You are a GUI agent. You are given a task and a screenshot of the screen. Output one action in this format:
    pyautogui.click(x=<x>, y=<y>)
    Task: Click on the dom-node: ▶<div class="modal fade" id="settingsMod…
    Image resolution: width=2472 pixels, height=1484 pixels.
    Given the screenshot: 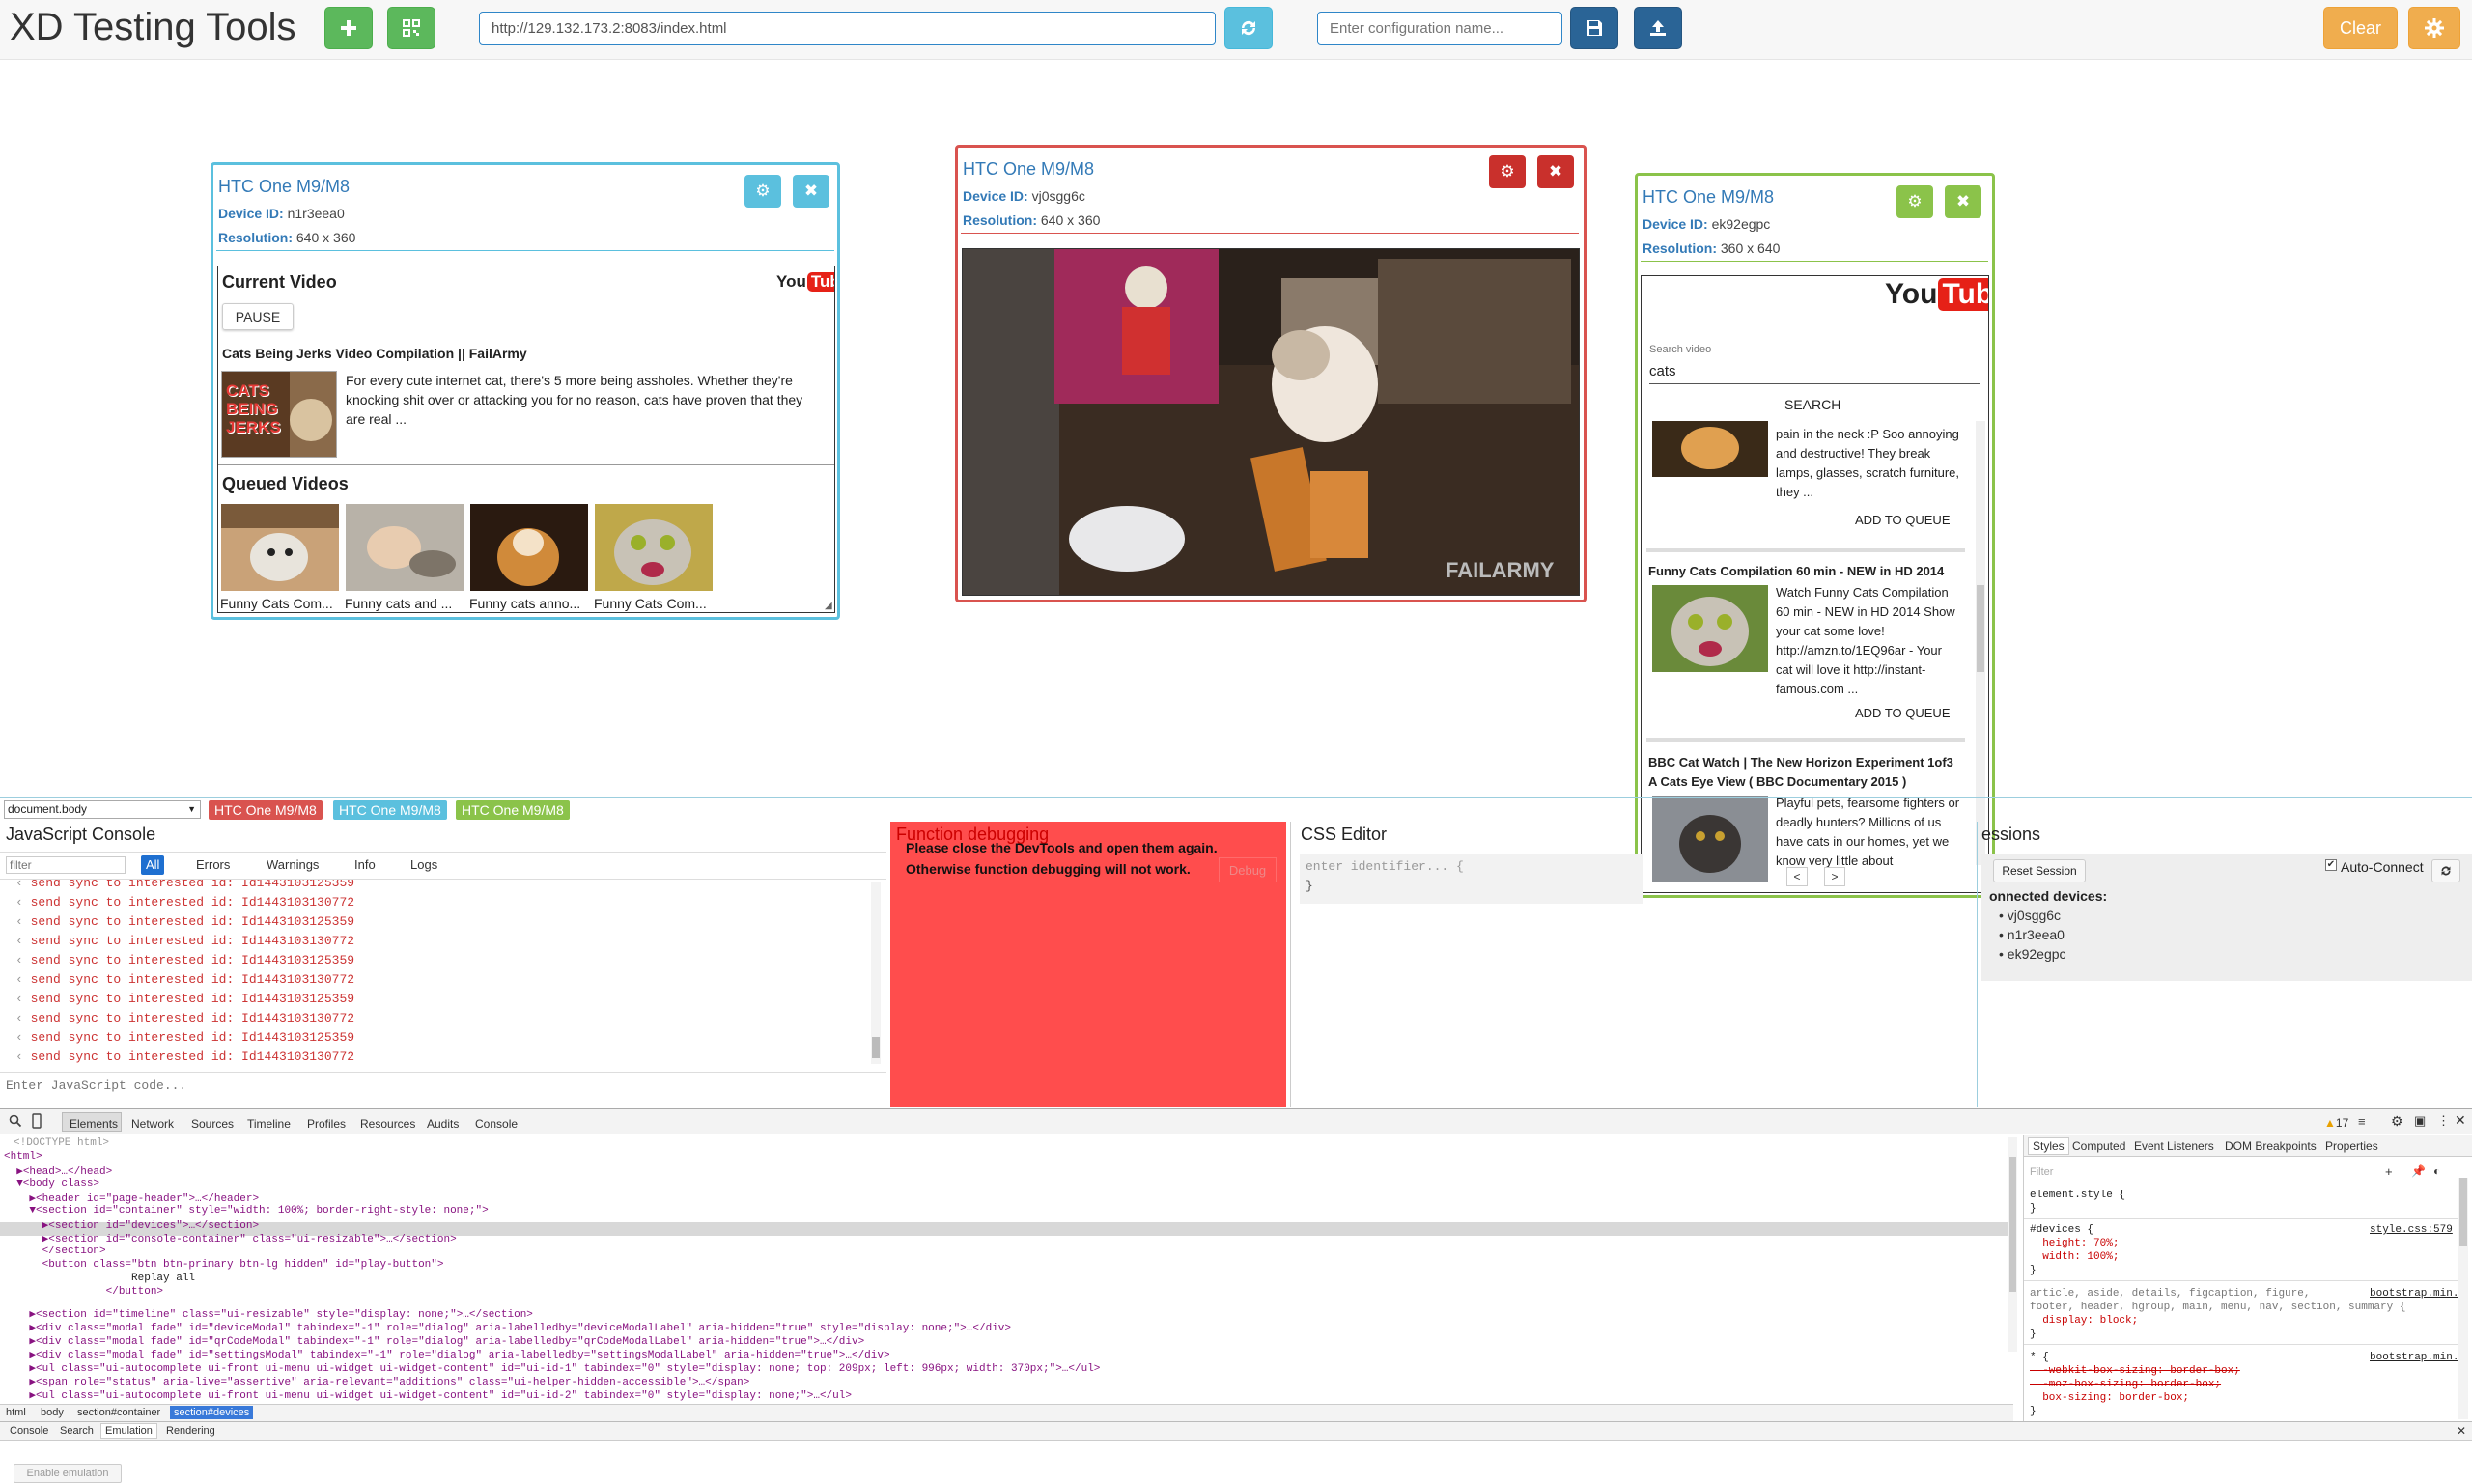 What is the action you would take?
    pyautogui.click(x=446, y=1355)
    